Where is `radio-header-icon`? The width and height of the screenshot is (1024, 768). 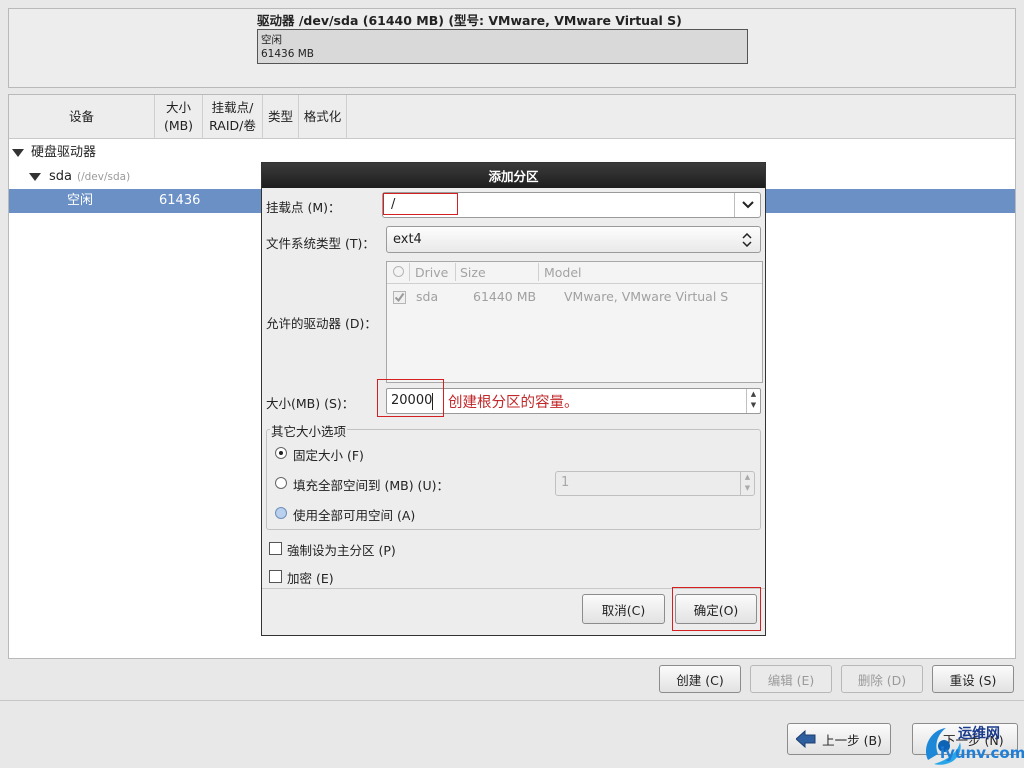 radio-header-icon is located at coordinates (398, 271).